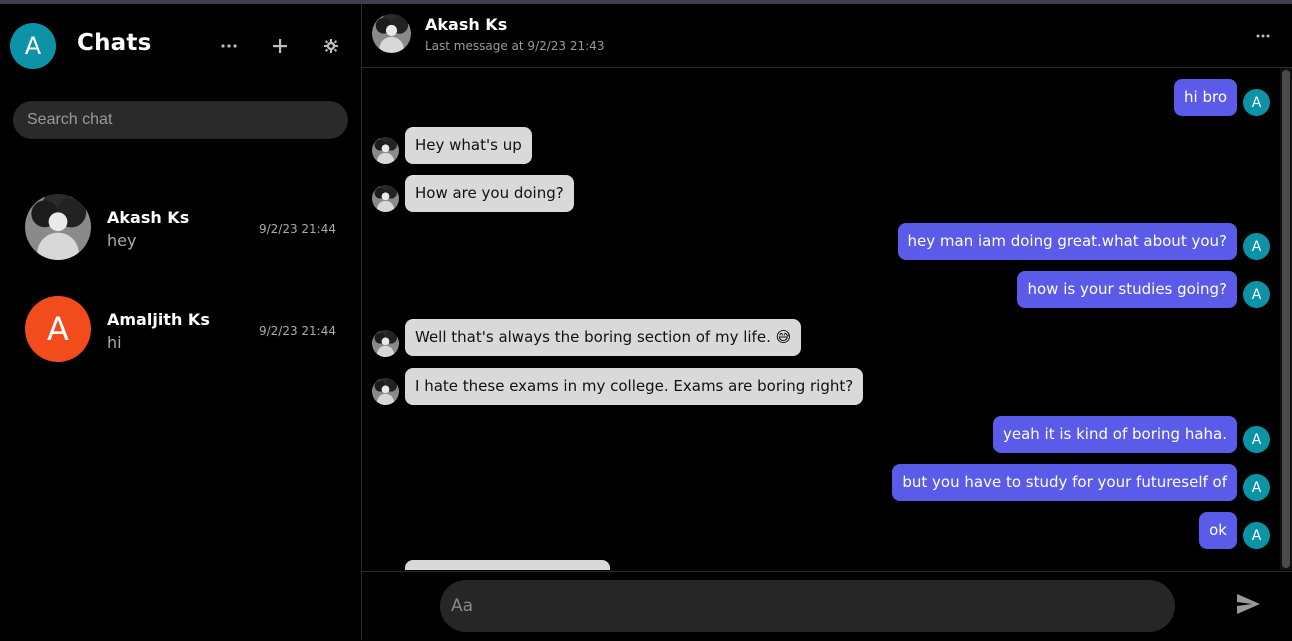 This screenshot has width=1292, height=641. What do you see at coordinates (827, 36) in the screenshot?
I see `chat-header: Akash Ks Last message at 9/2/23 21:43` at bounding box center [827, 36].